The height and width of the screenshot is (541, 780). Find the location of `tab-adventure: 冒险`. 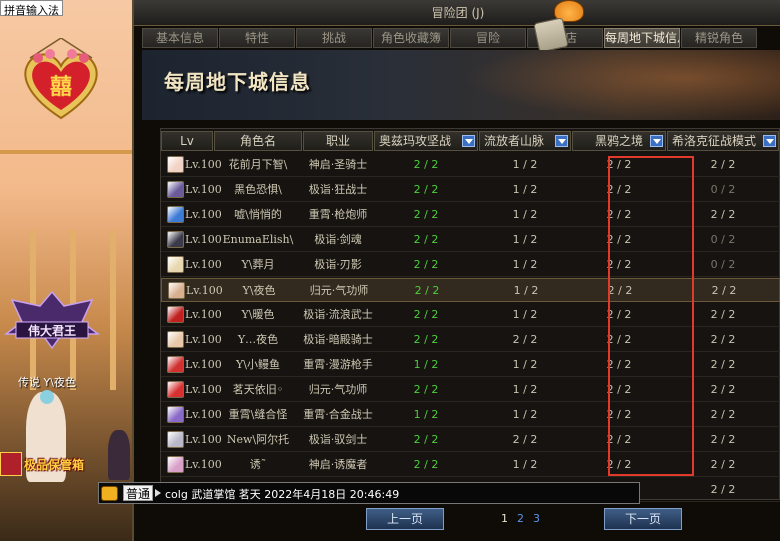

tab-adventure: 冒险 is located at coordinates (488, 38).